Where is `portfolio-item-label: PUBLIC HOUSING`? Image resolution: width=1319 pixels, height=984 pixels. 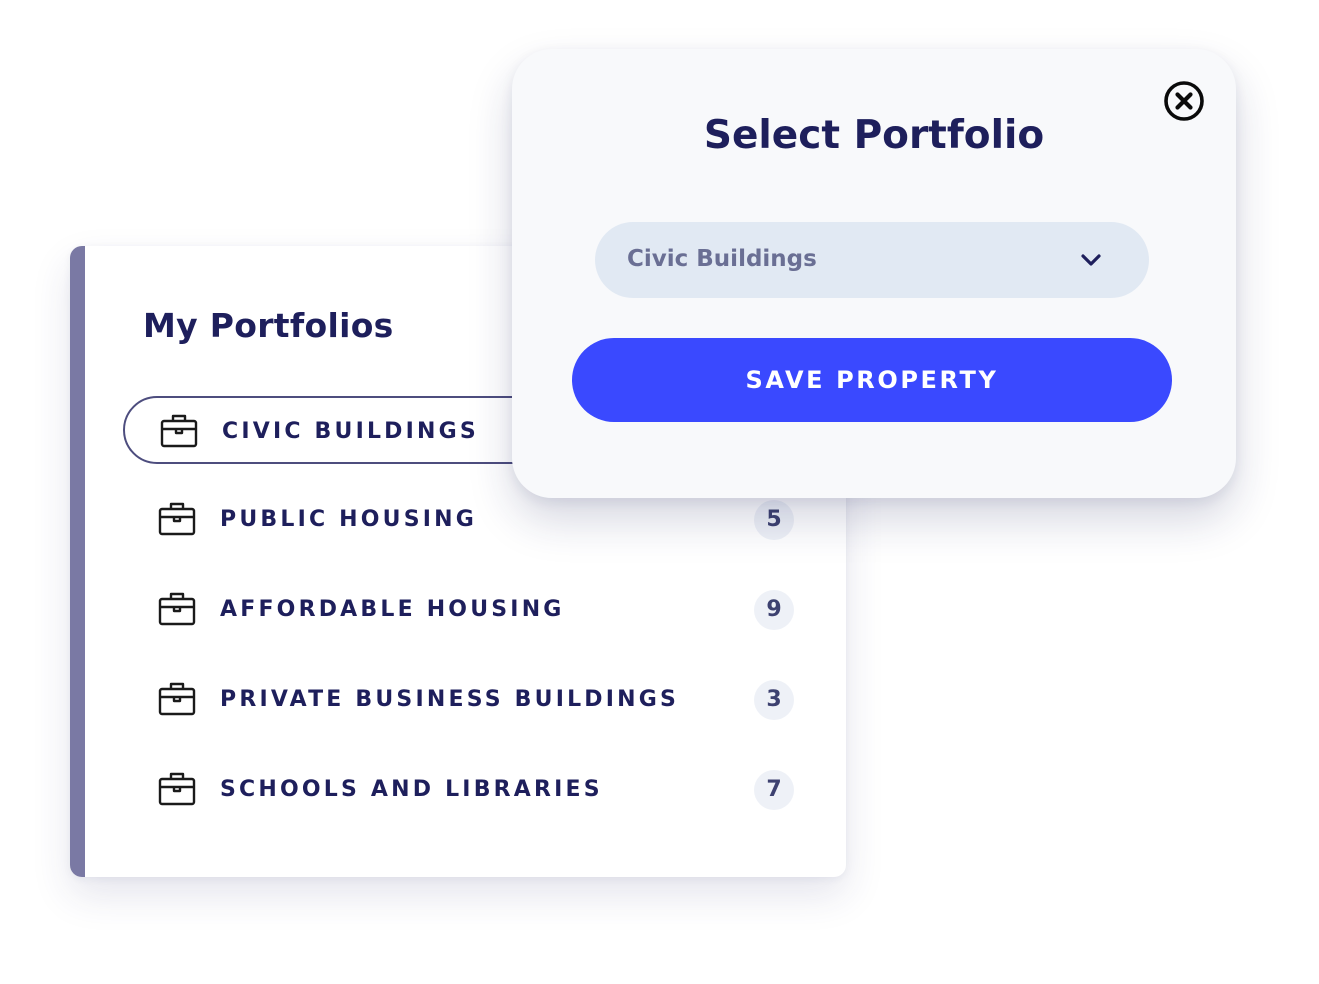
portfolio-item-label: PUBLIC HOUSING is located at coordinates (349, 519).